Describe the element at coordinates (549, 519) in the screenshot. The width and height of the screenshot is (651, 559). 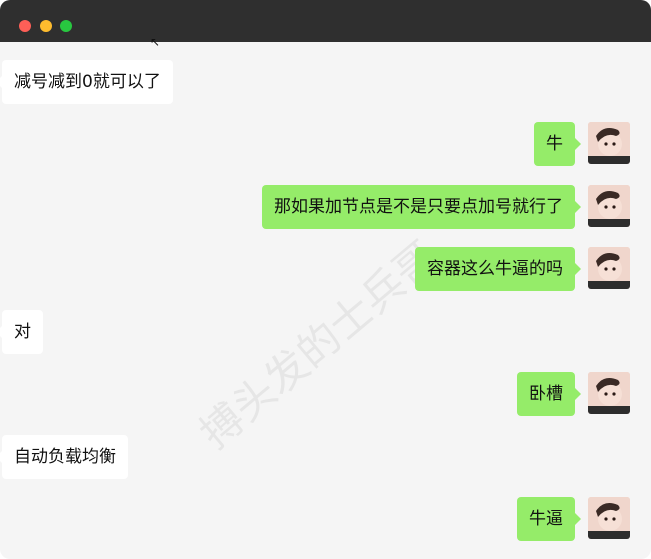
I see `message-bubble: 牛逼` at that location.